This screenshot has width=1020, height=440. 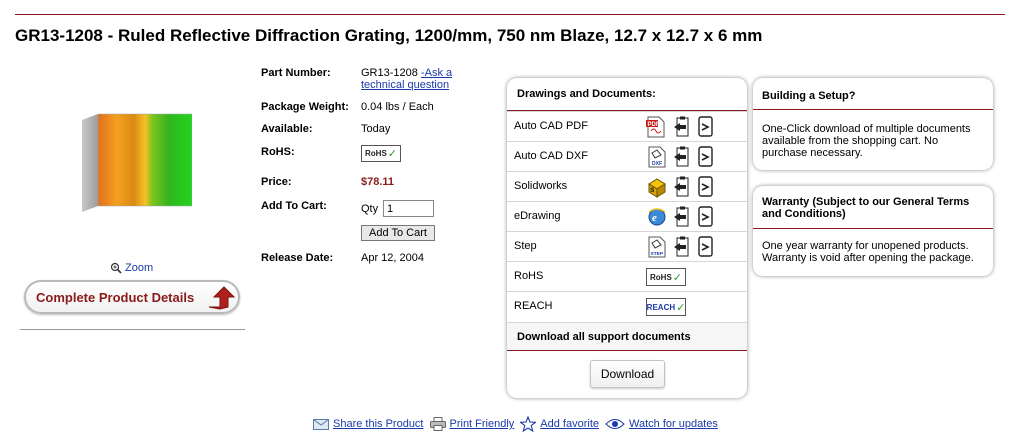 I want to click on rohs-label: RoHS:, so click(x=278, y=152).